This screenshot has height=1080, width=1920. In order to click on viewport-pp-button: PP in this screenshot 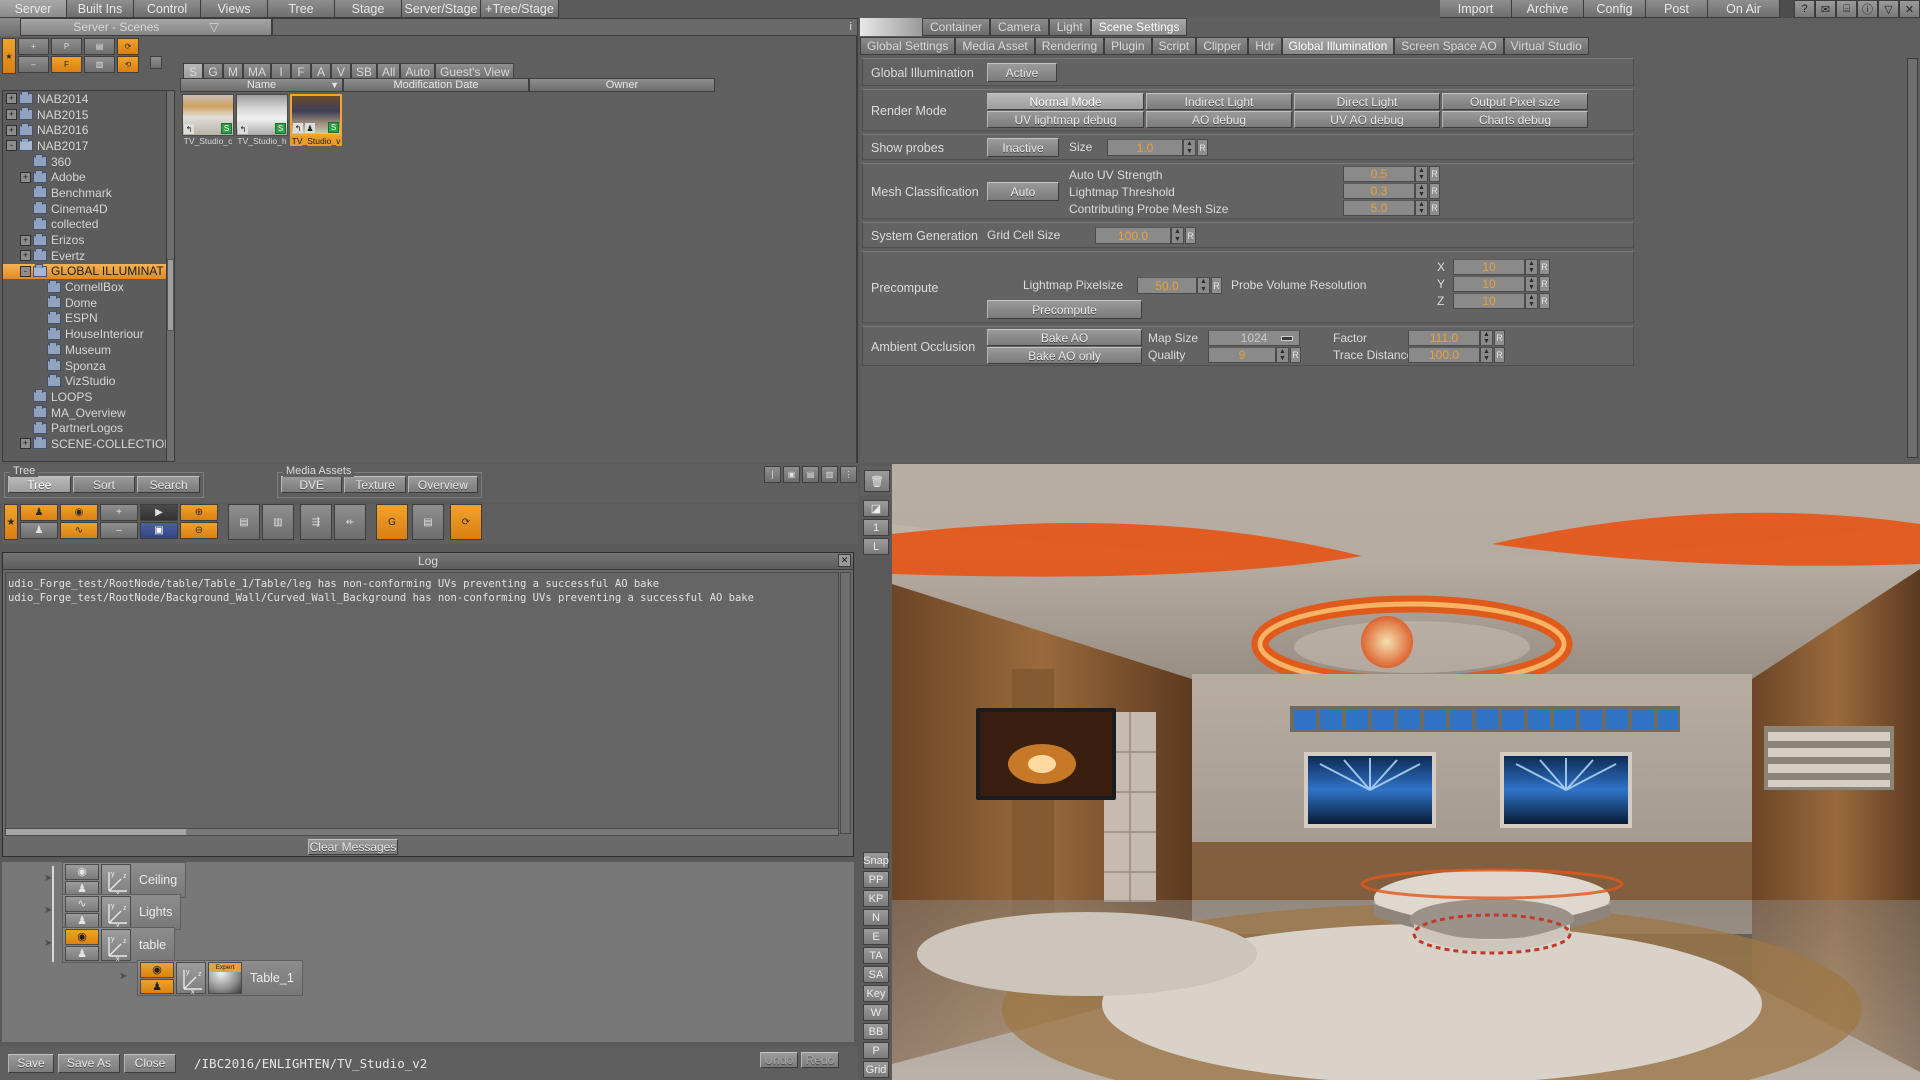, I will do `click(876, 879)`.